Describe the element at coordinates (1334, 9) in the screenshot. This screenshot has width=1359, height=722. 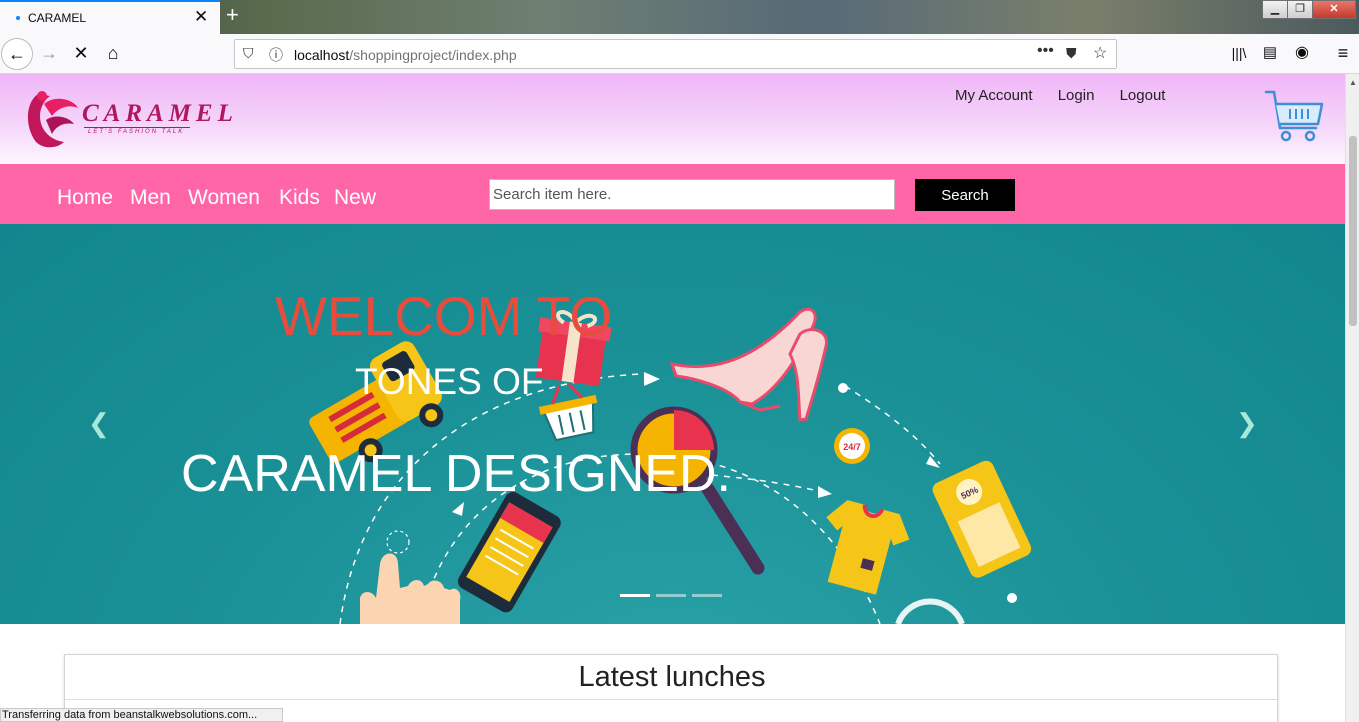
I see `window-close-icon: ✕` at that location.